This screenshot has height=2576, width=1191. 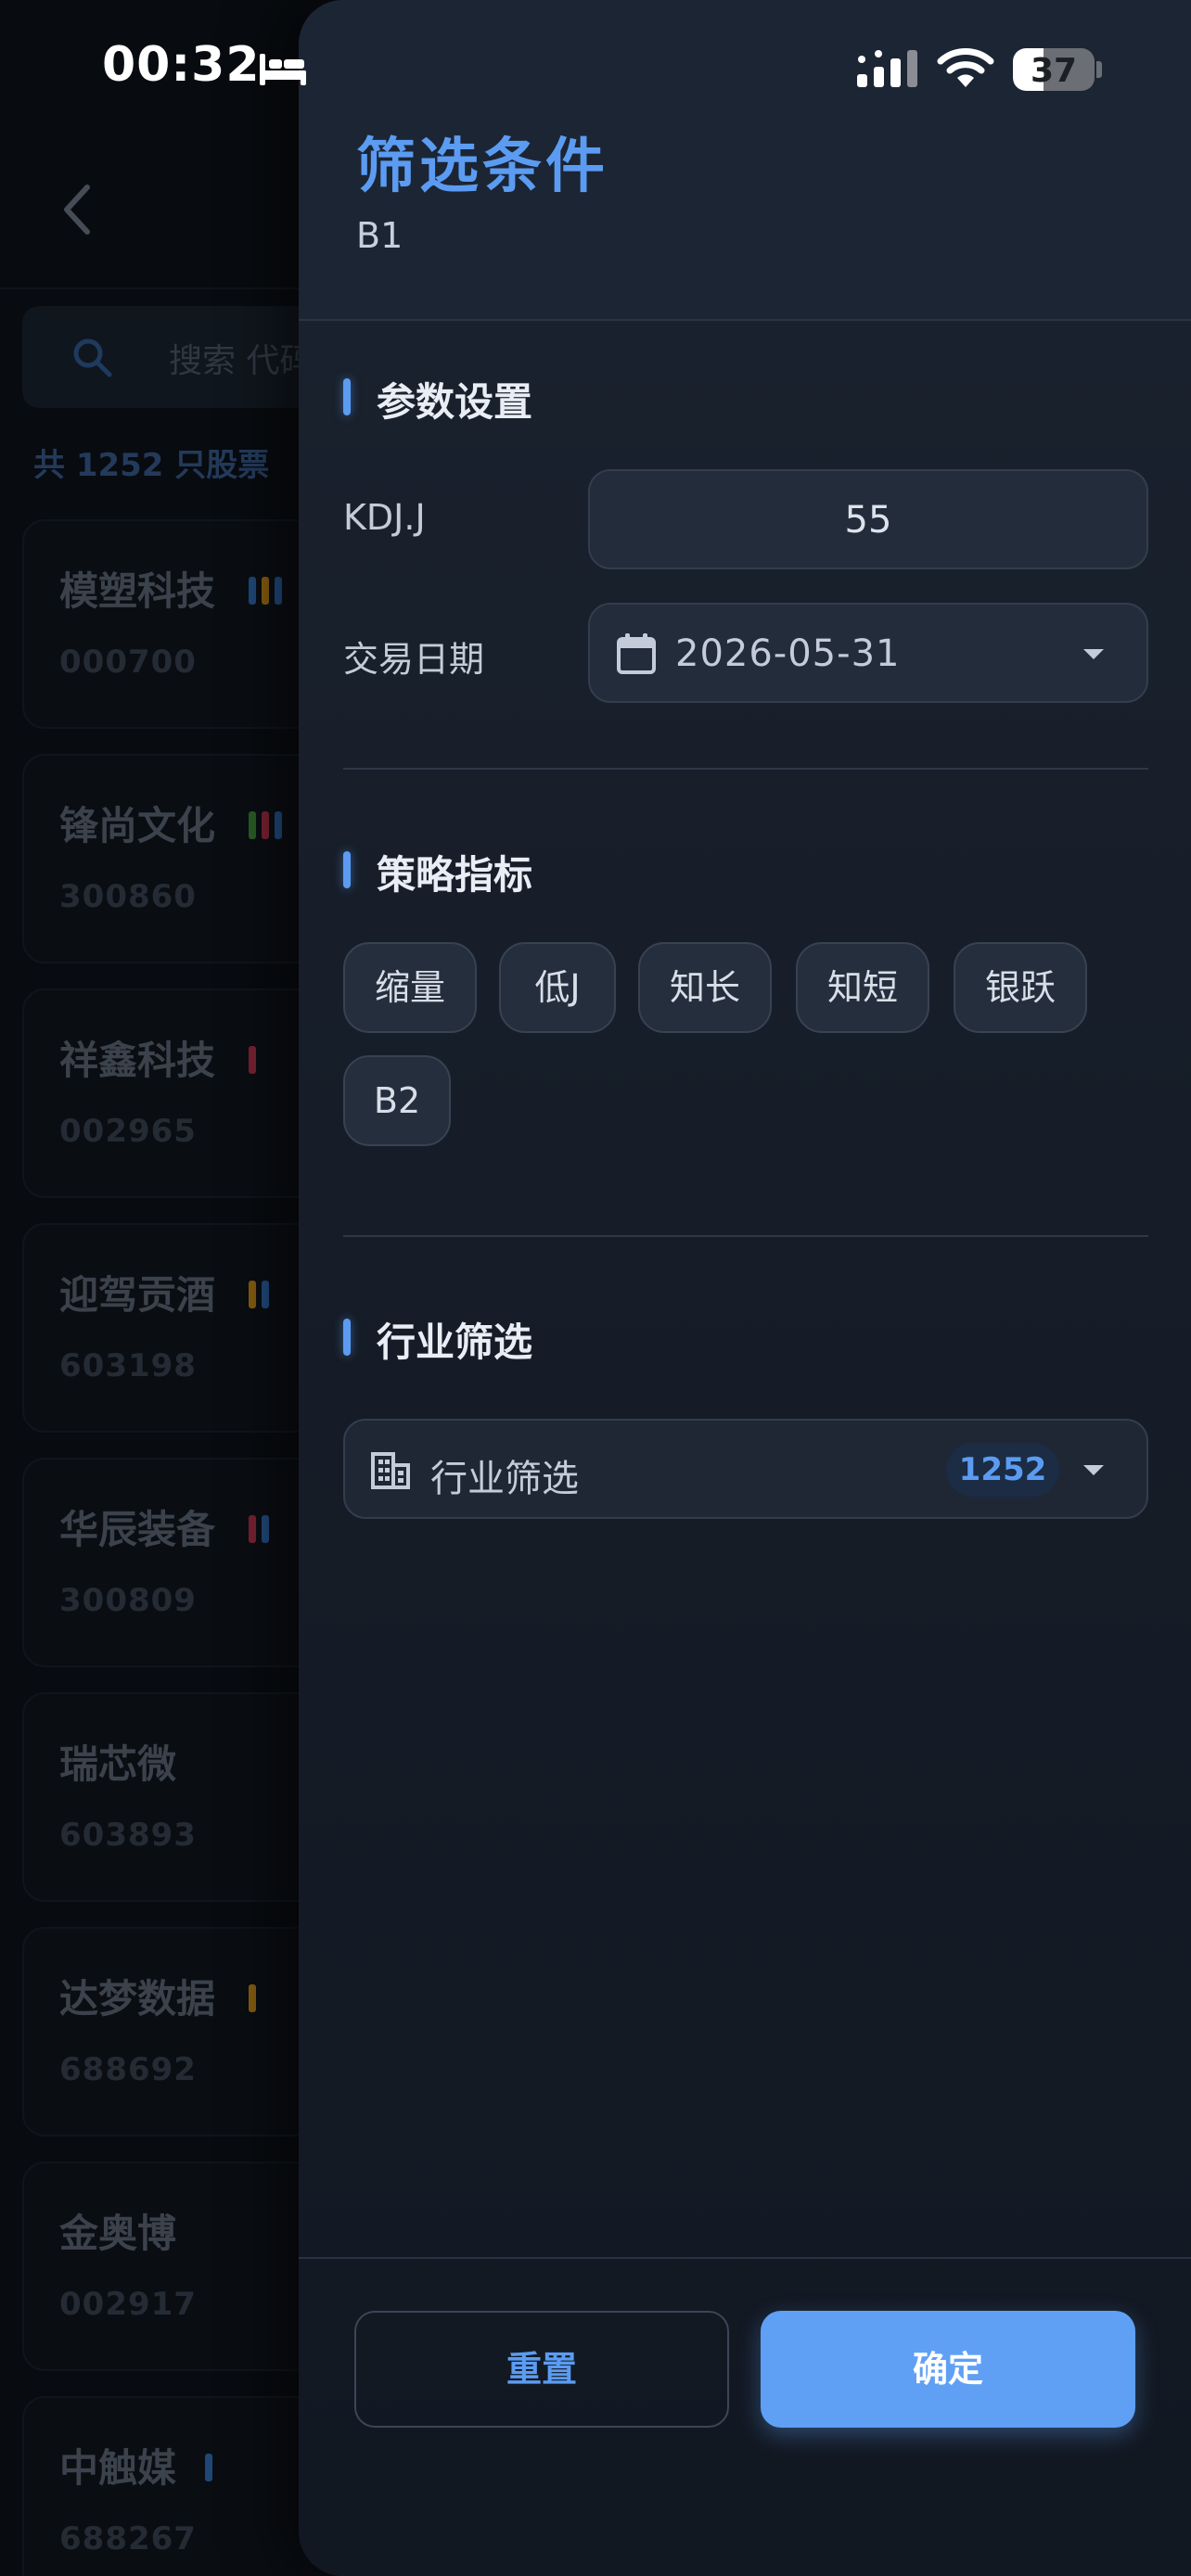 What do you see at coordinates (705, 988) in the screenshot?
I see `strategy-chip: 知长` at bounding box center [705, 988].